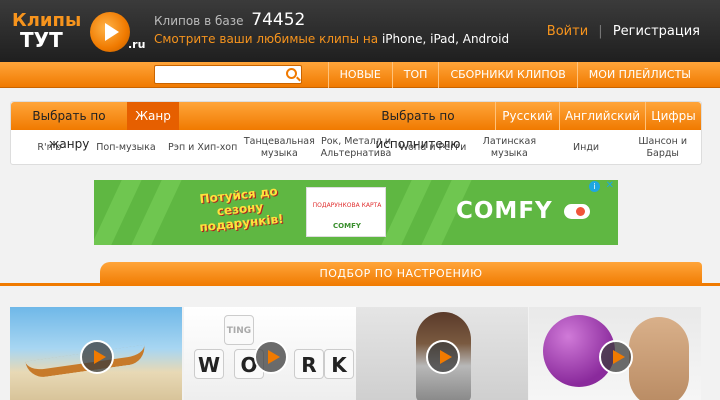  What do you see at coordinates (41, 40) in the screenshot?
I see `logo-text-line2: ТУТ` at bounding box center [41, 40].